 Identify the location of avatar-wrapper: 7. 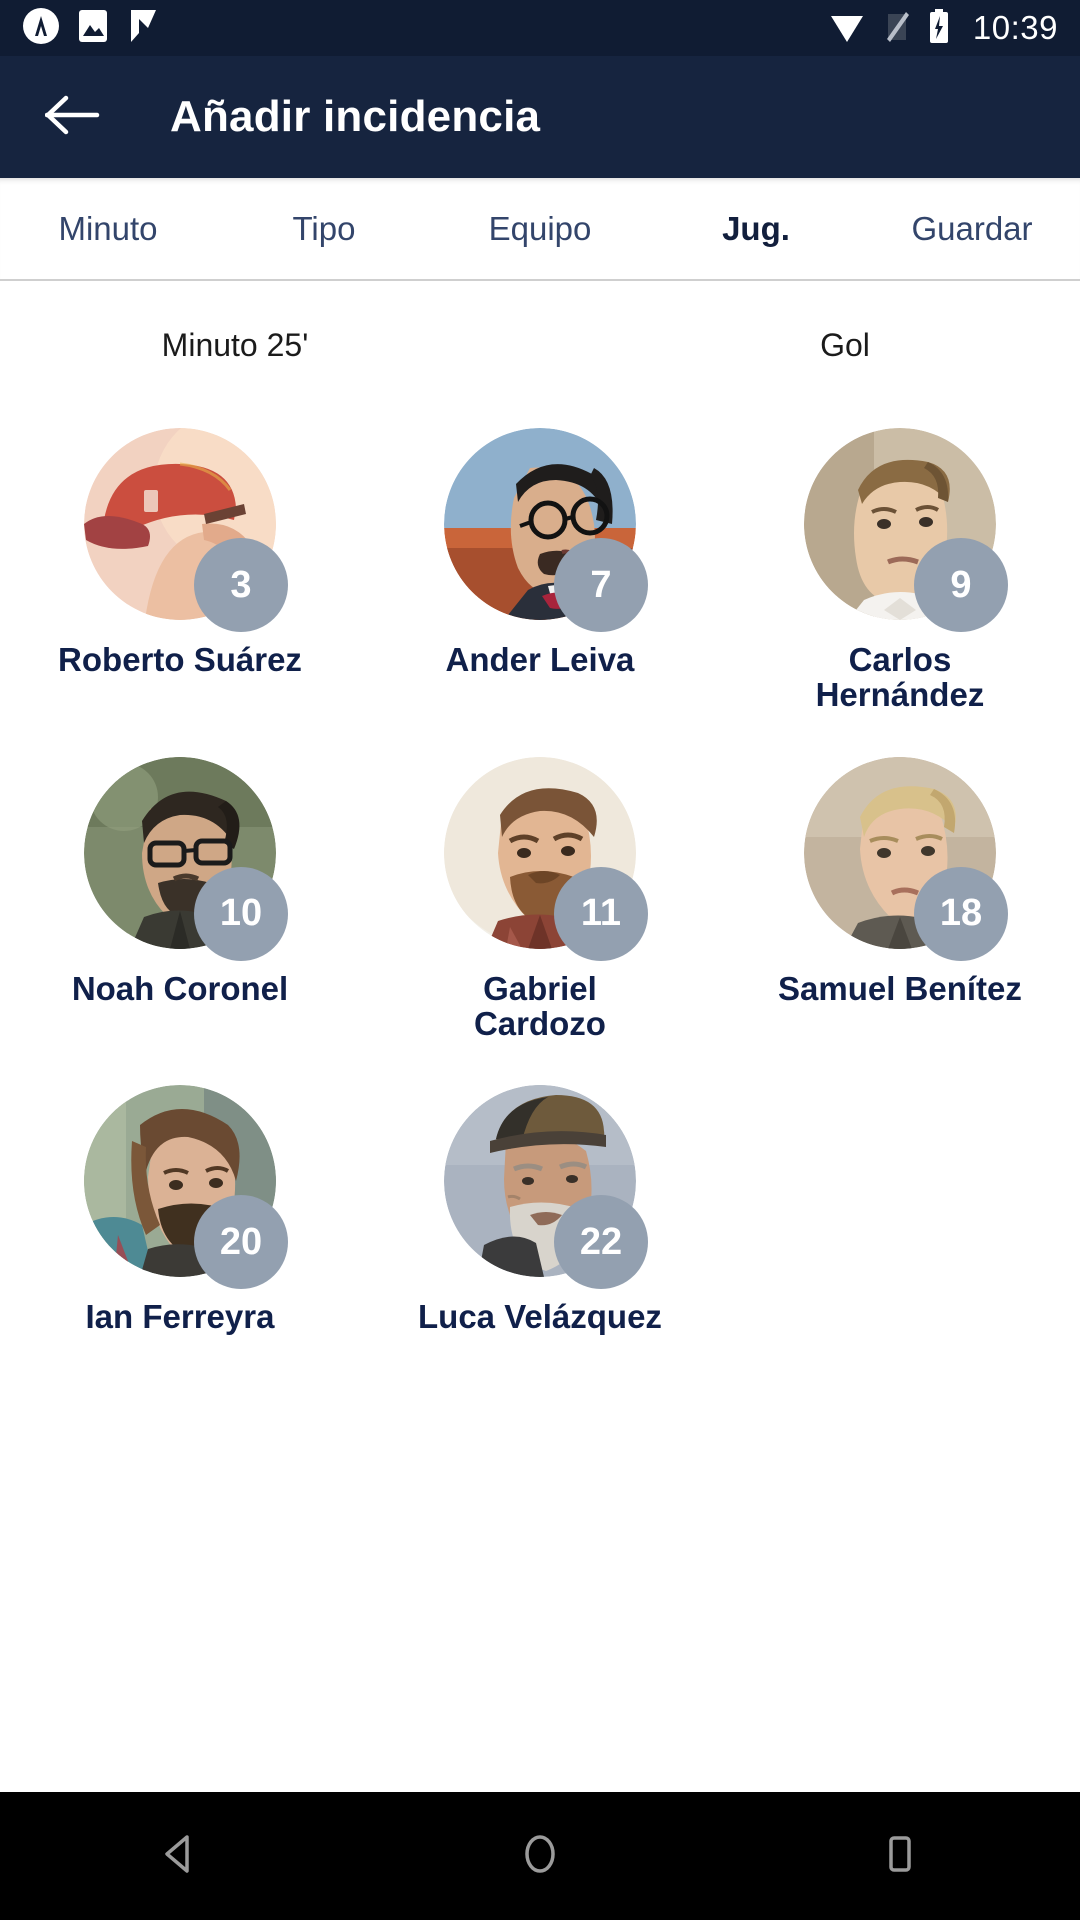
(545, 530).